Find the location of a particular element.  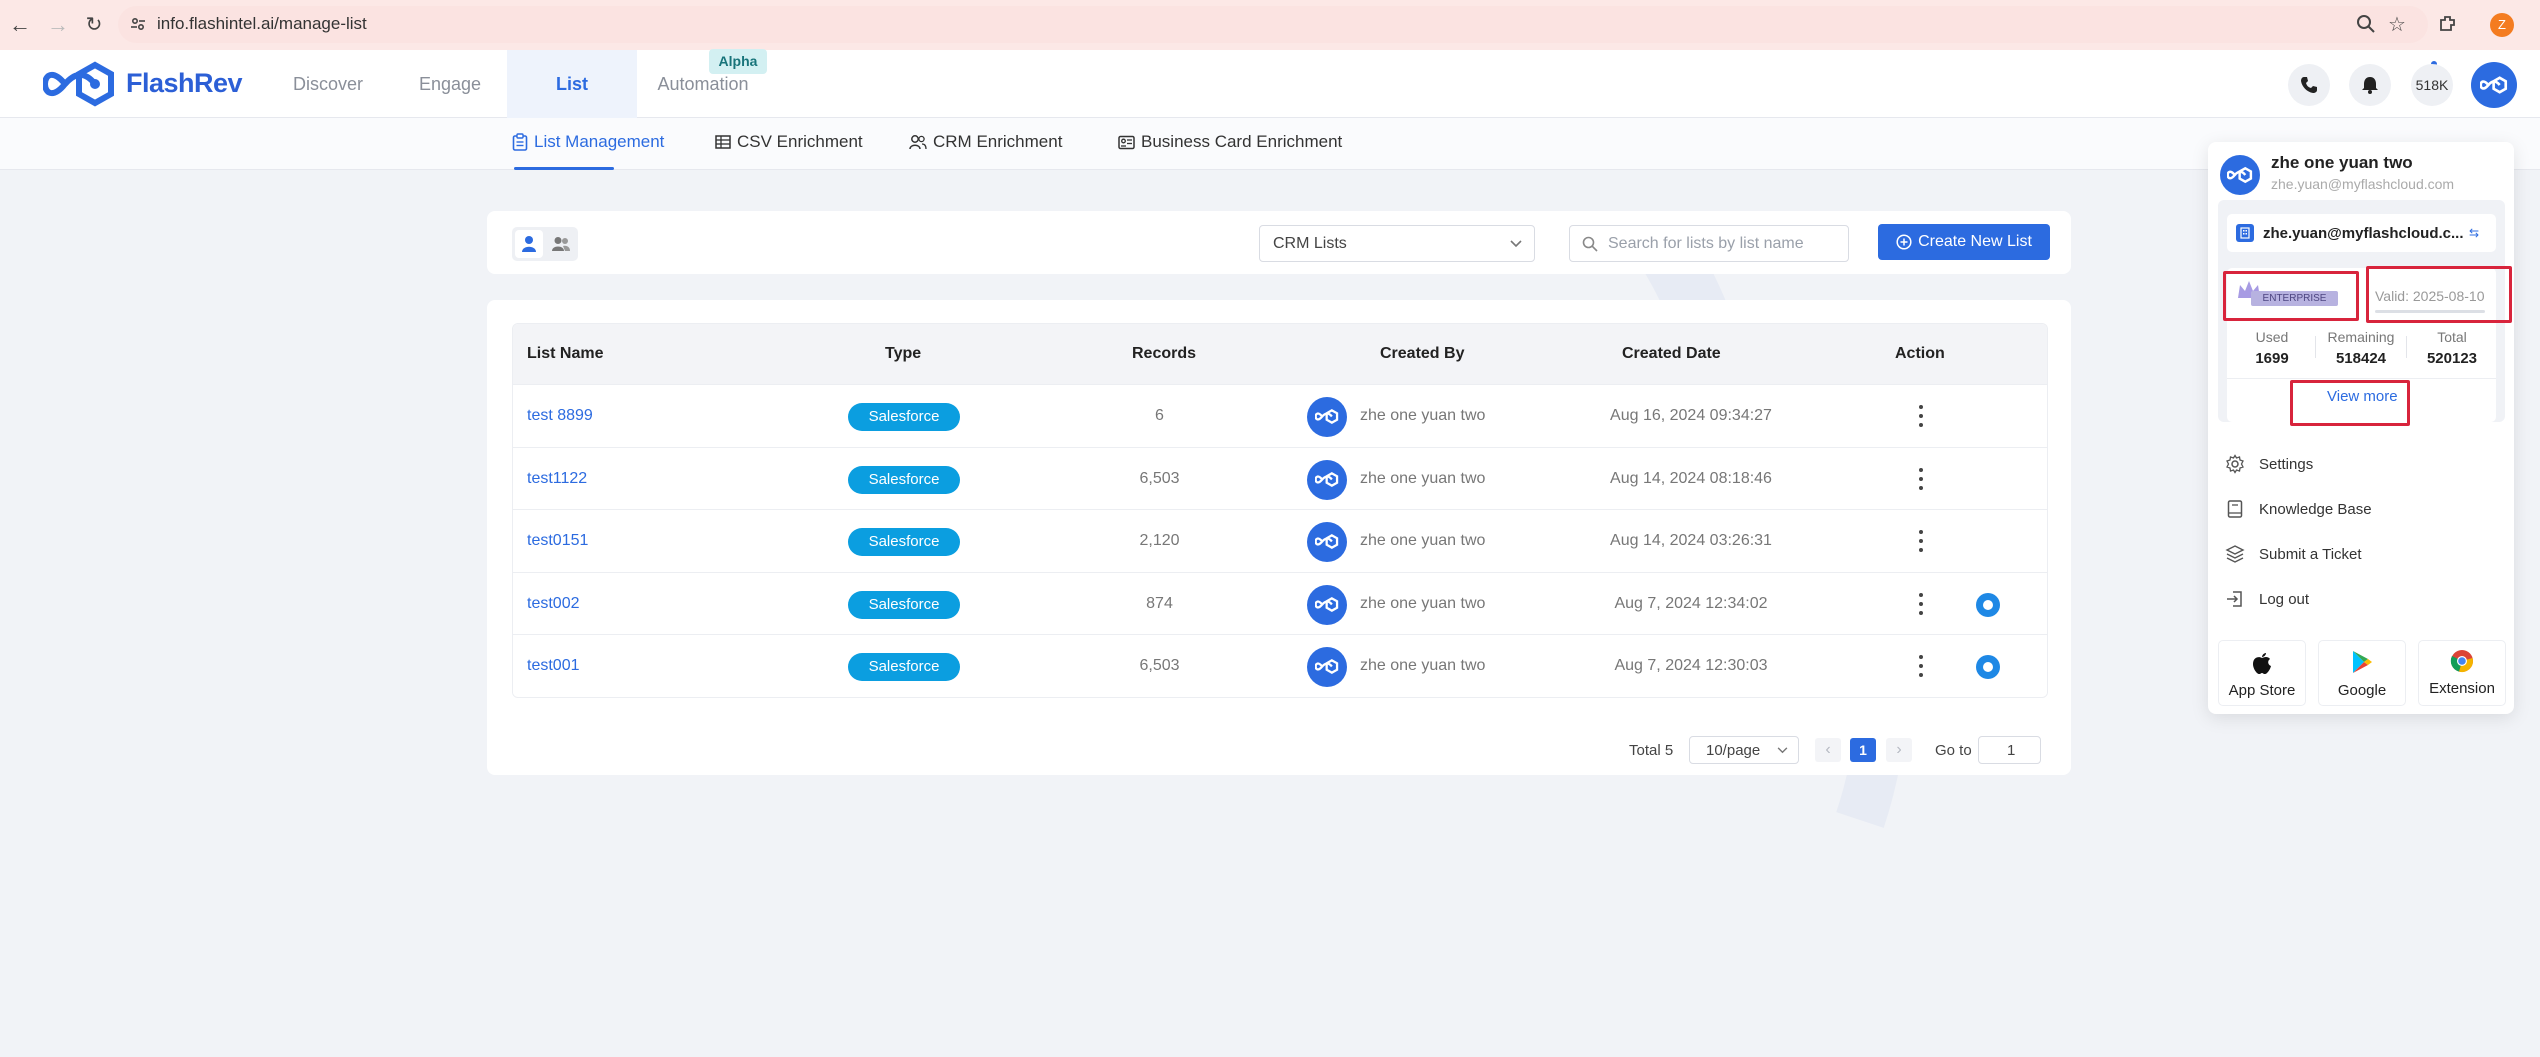

user-avatar-button is located at coordinates (2494, 85).